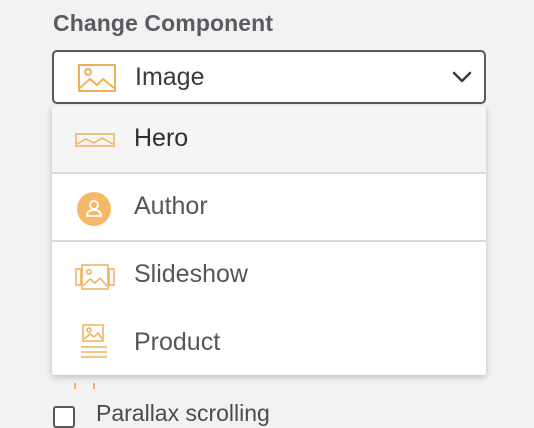 The height and width of the screenshot is (428, 534). Describe the element at coordinates (269, 341) in the screenshot. I see `option-product: Product` at that location.